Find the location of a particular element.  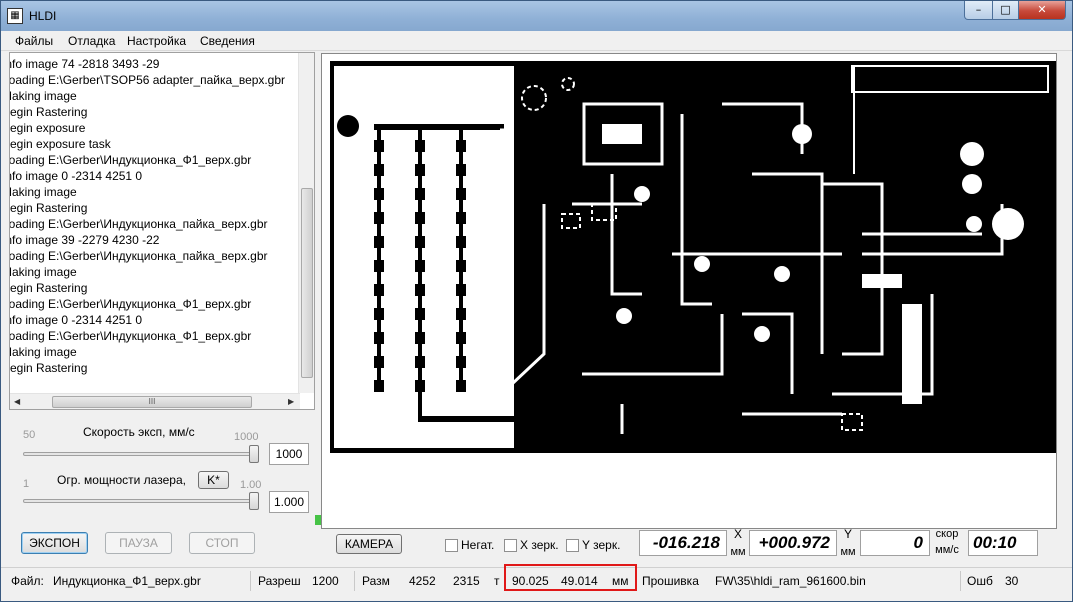

x-mirror-checkbox-box is located at coordinates (510, 545).